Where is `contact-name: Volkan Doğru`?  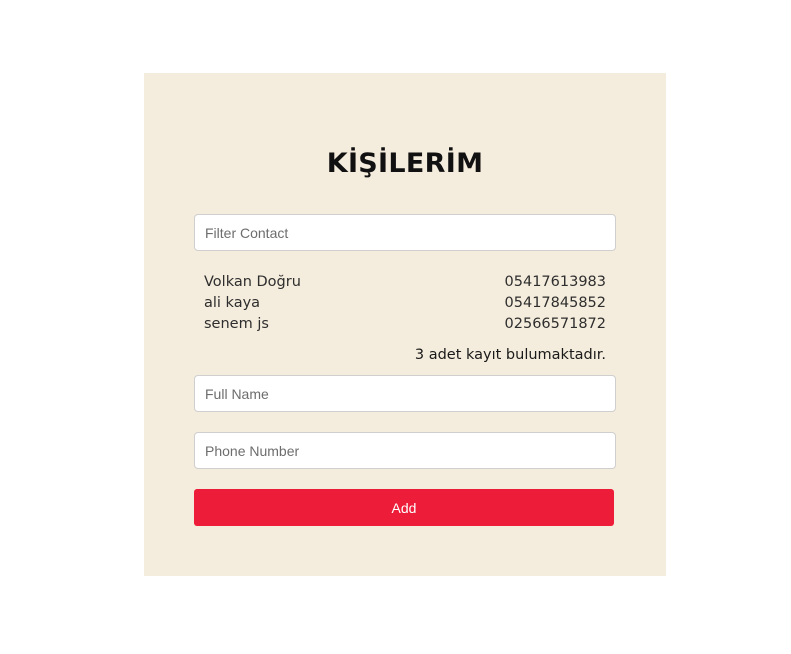 contact-name: Volkan Doğru is located at coordinates (252, 282).